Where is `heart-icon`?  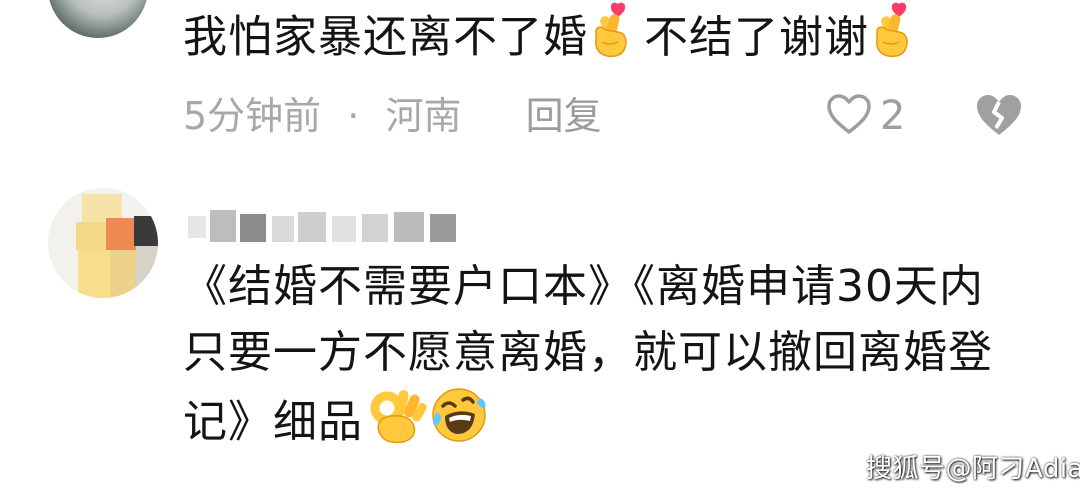 heart-icon is located at coordinates (849, 116).